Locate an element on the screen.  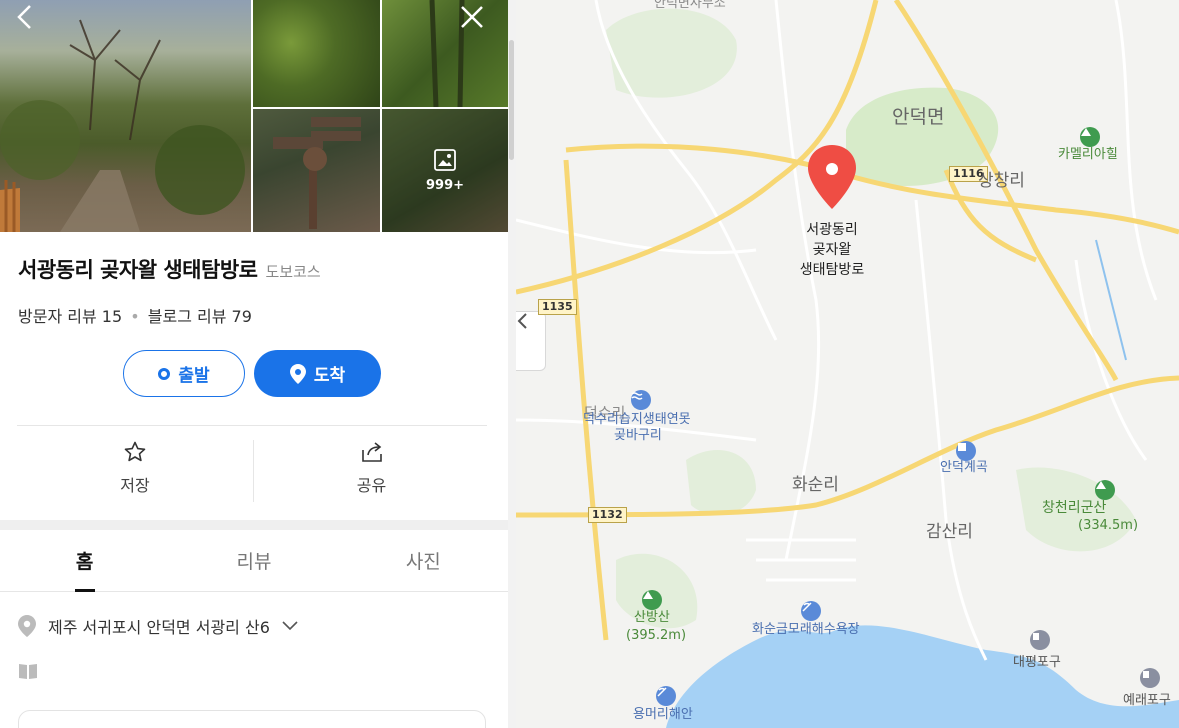
poi-label-wetland-line2: 곶바구리 is located at coordinates (638, 436).